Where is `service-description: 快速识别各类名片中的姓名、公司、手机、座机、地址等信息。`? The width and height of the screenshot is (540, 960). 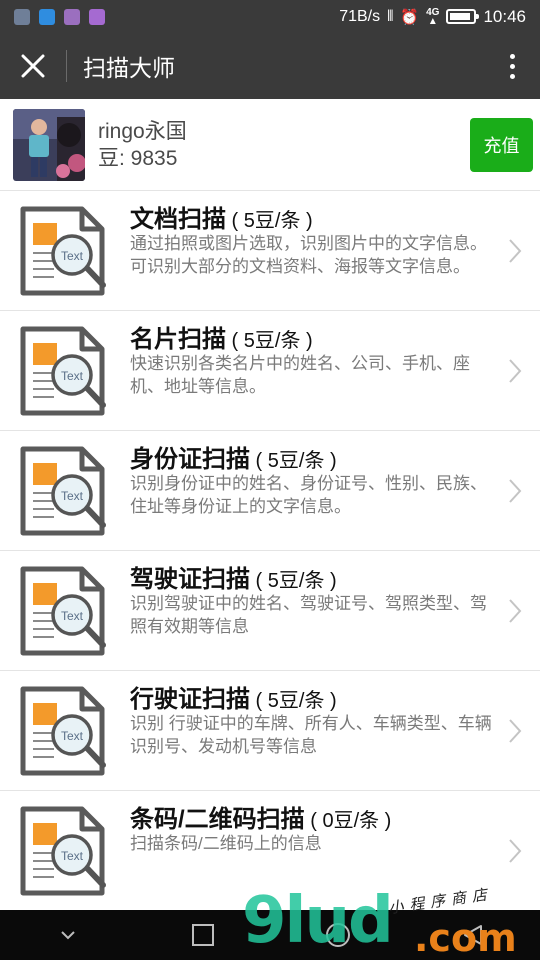 service-description: 快速识别各类名片中的姓名、公司、手机、座机、地址等信息。 is located at coordinates (300, 375).